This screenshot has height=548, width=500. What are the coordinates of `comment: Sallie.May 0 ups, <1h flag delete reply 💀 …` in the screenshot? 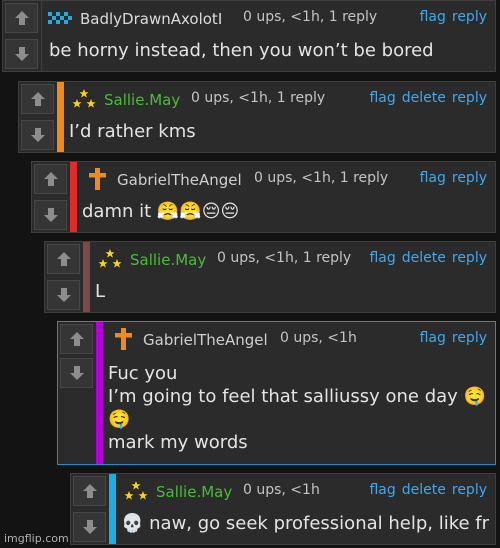 It's located at (283, 509).